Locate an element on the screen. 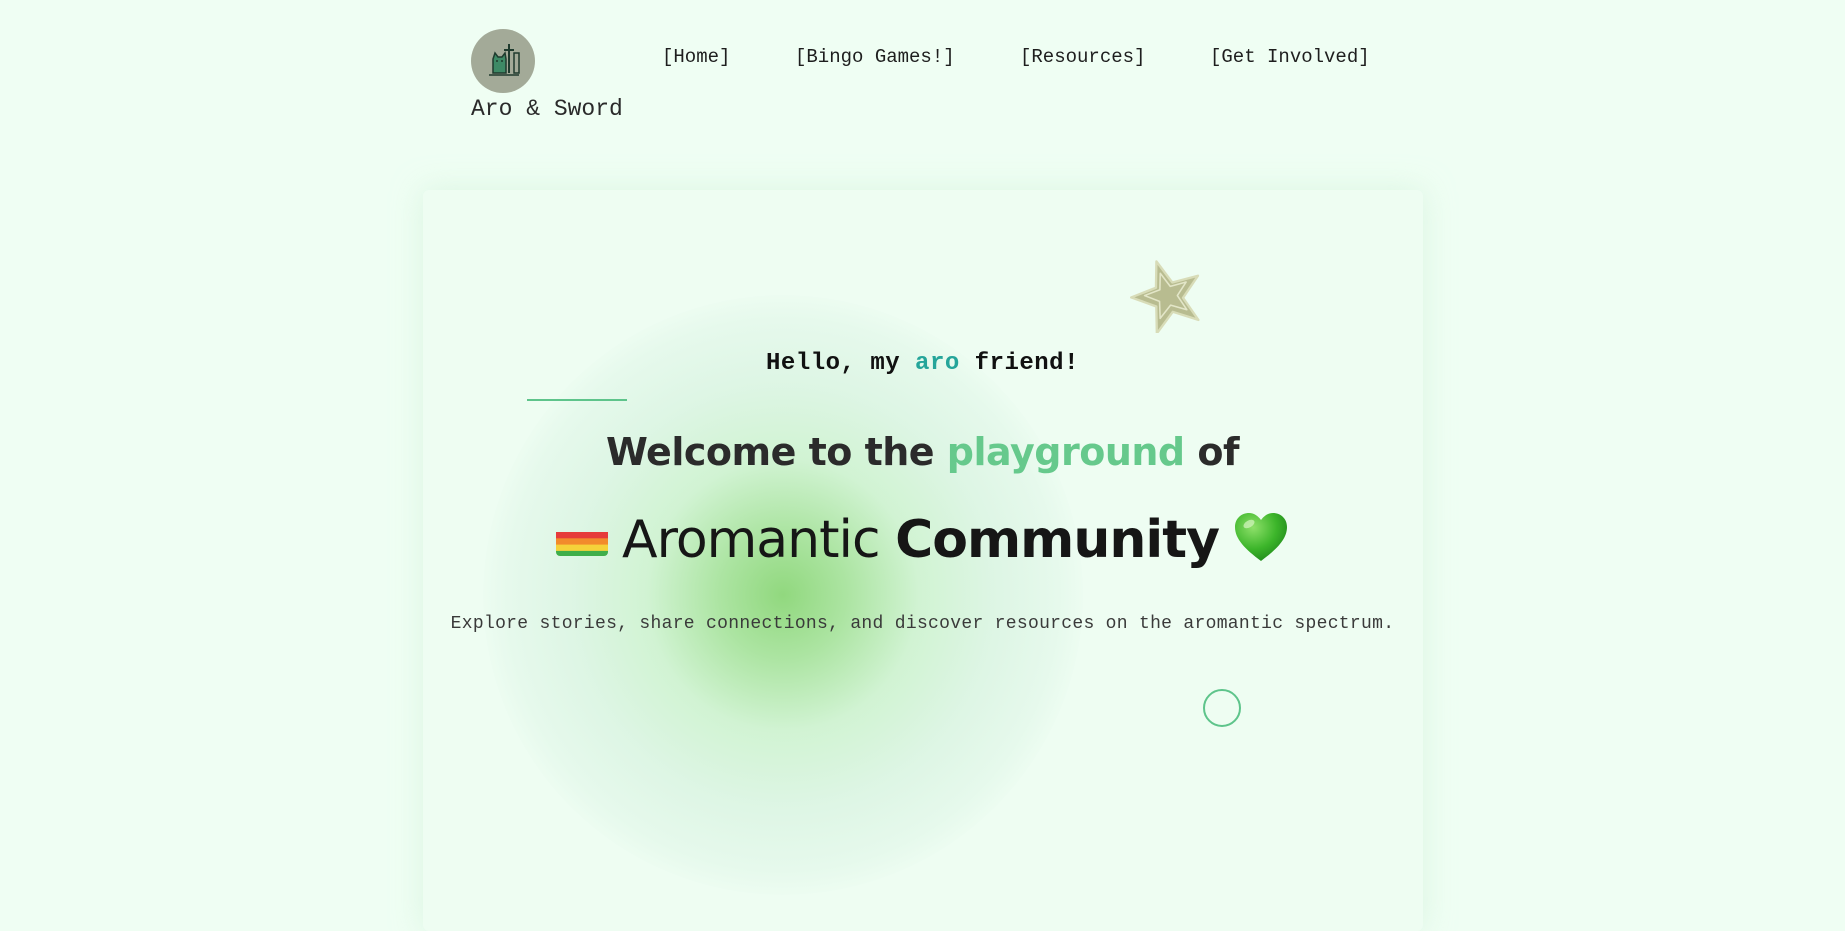  site-logo is located at coordinates (503, 61).